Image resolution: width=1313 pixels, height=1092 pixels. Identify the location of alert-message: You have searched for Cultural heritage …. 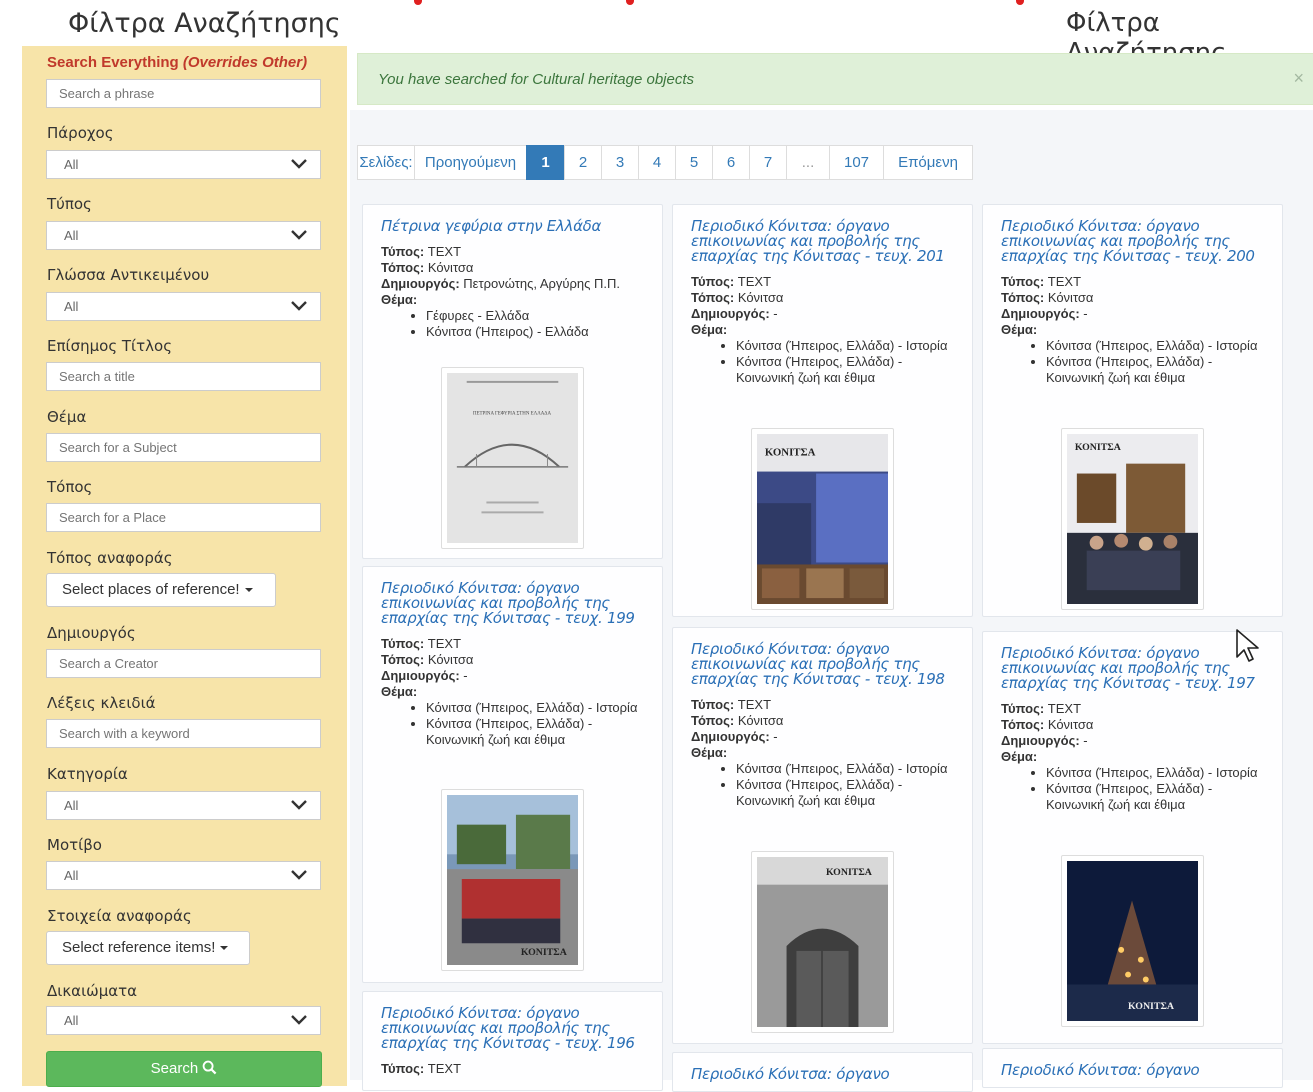
(536, 79).